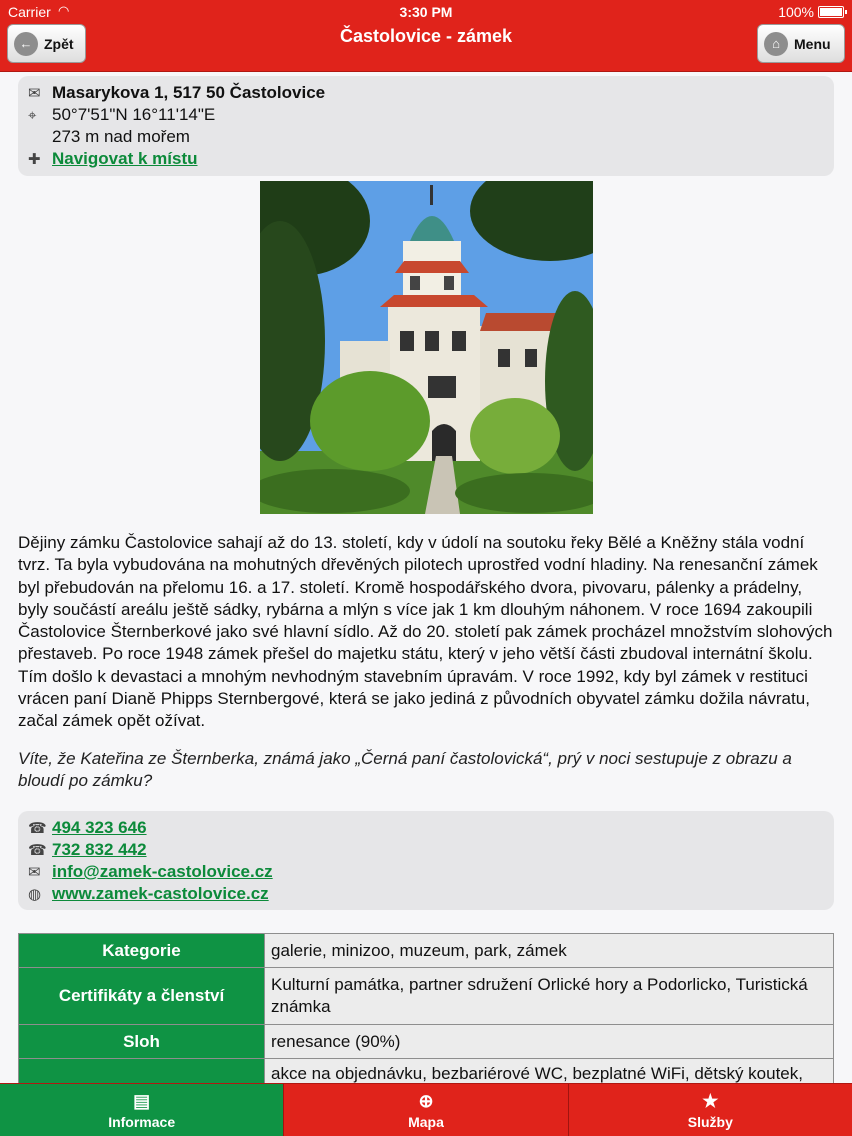 The width and height of the screenshot is (852, 1136). Describe the element at coordinates (549, 950) in the screenshot. I see `table-value: galerie, minizoo, muzeum, park, zámek` at that location.